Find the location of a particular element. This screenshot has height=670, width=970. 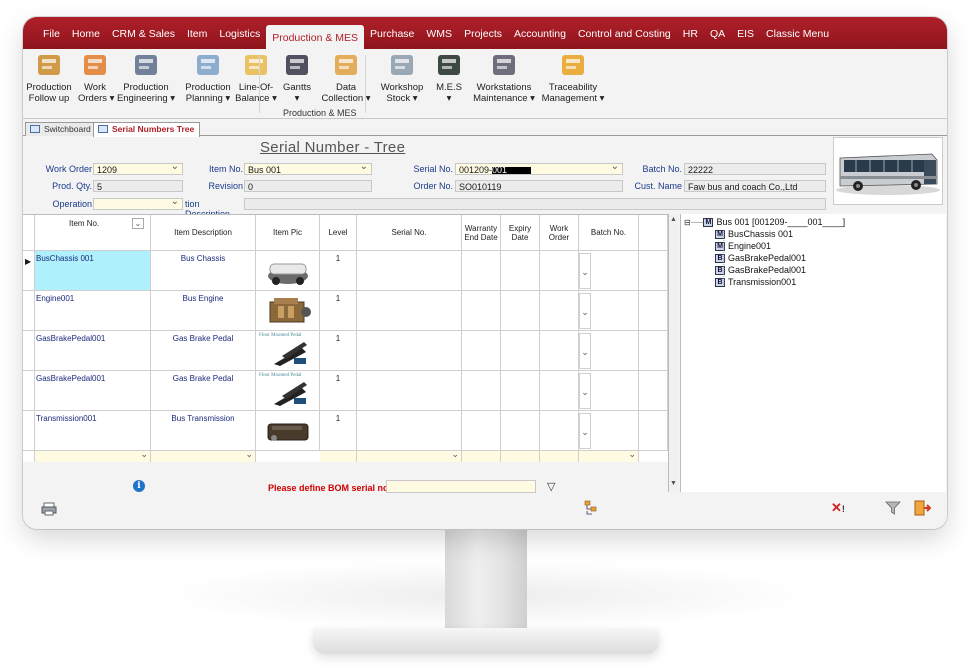

item-no-cell: BusChassis 001 is located at coordinates (93, 271).